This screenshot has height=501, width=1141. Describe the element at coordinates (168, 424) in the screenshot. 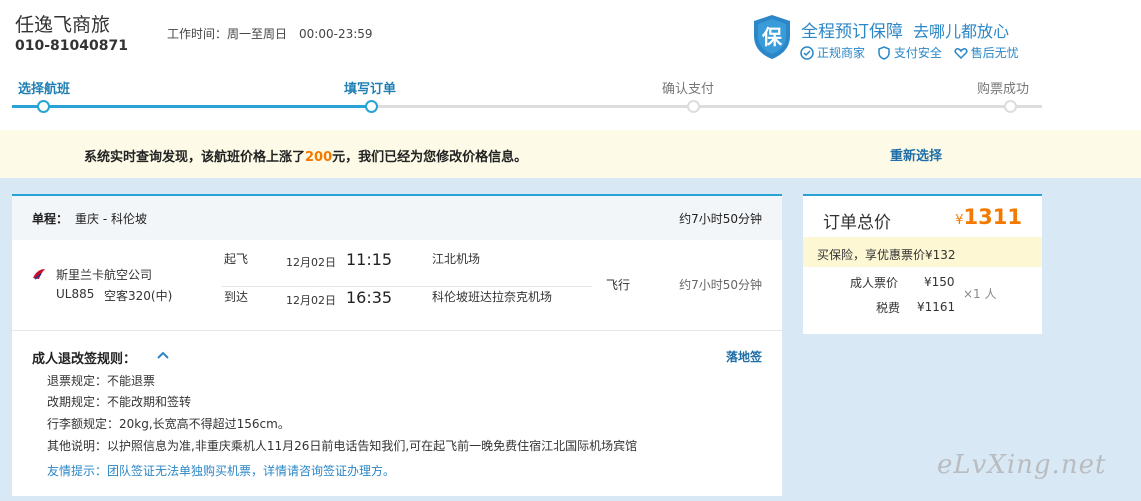

I see `rule-baggage: 行李额规定：20kg,长宽高不得超过156cm。` at that location.